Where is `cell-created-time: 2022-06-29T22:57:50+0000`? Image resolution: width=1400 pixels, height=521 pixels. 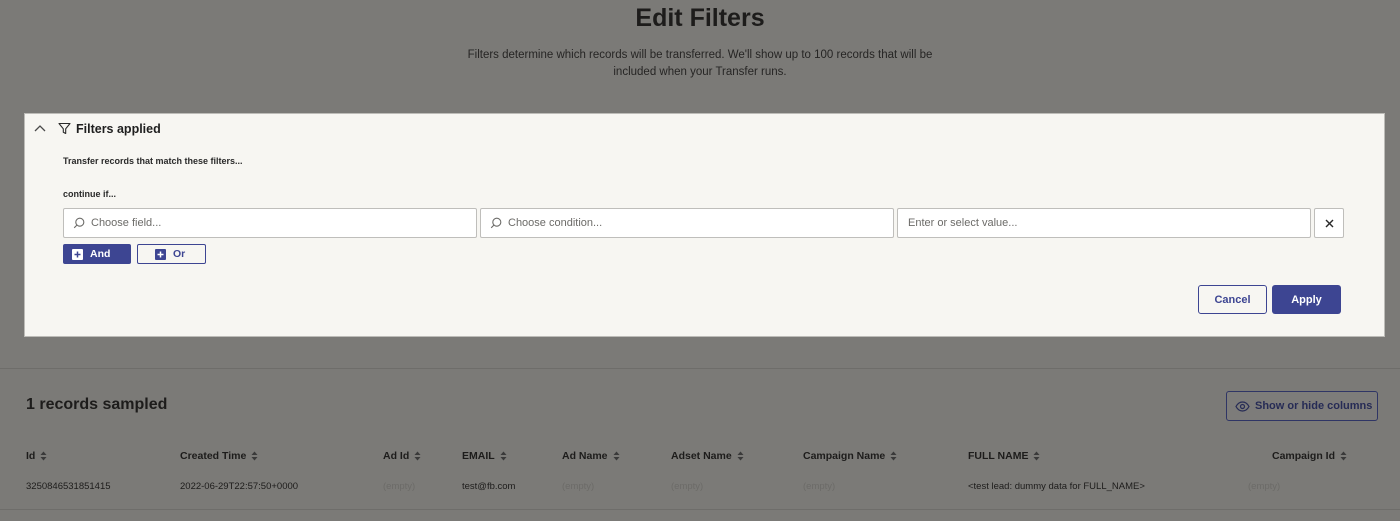
cell-created-time: 2022-06-29T22:57:50+0000 is located at coordinates (239, 486).